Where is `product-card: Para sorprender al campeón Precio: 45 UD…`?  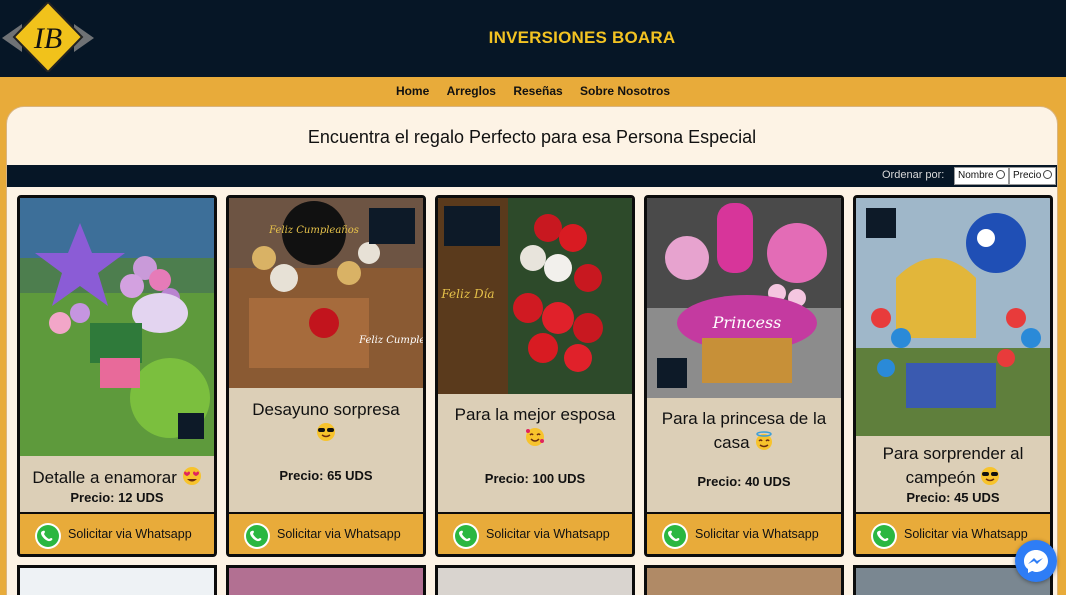 product-card: Para sorprender al campeón Precio: 45 UD… is located at coordinates (953, 376).